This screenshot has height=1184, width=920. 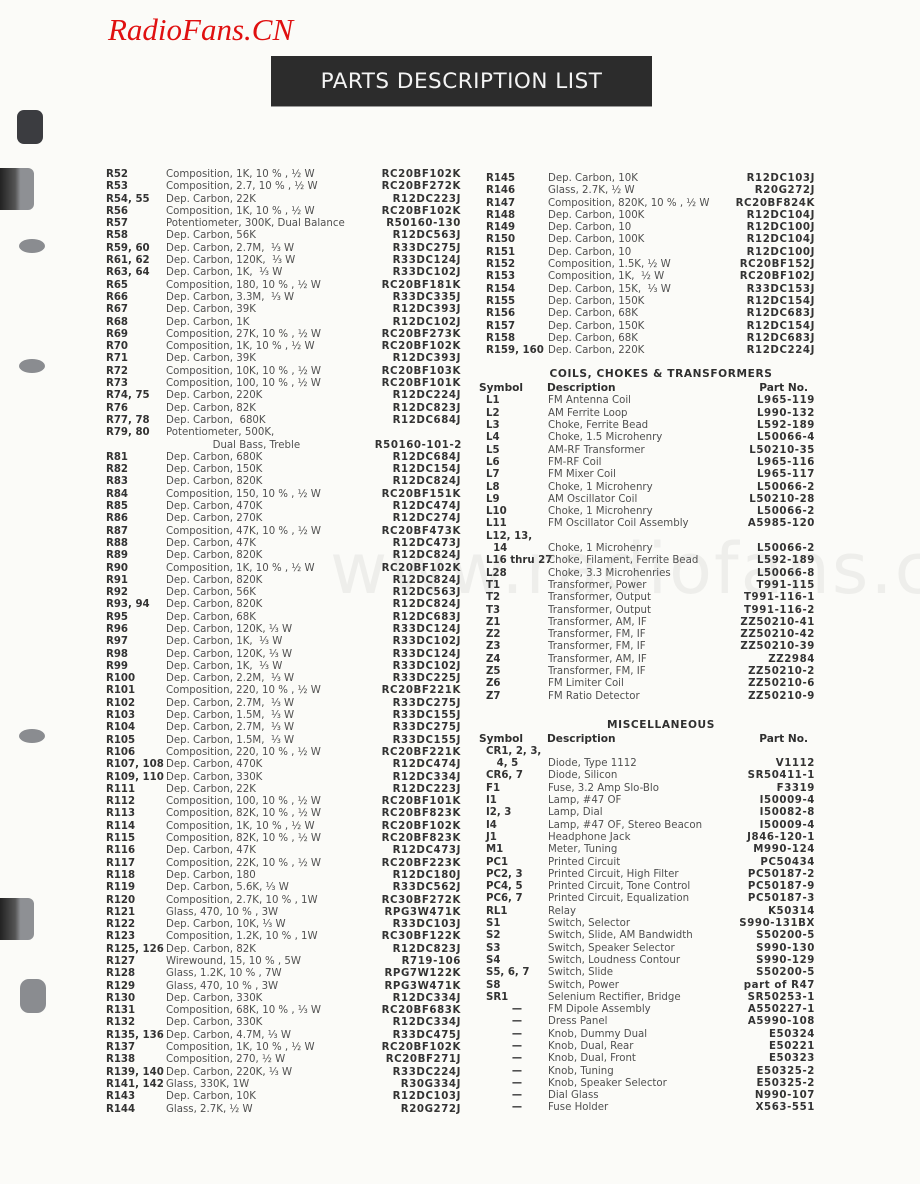 What do you see at coordinates (229, 1072) in the screenshot?
I see `part-description: Dep. Carbon, 220K, ⅓ W` at bounding box center [229, 1072].